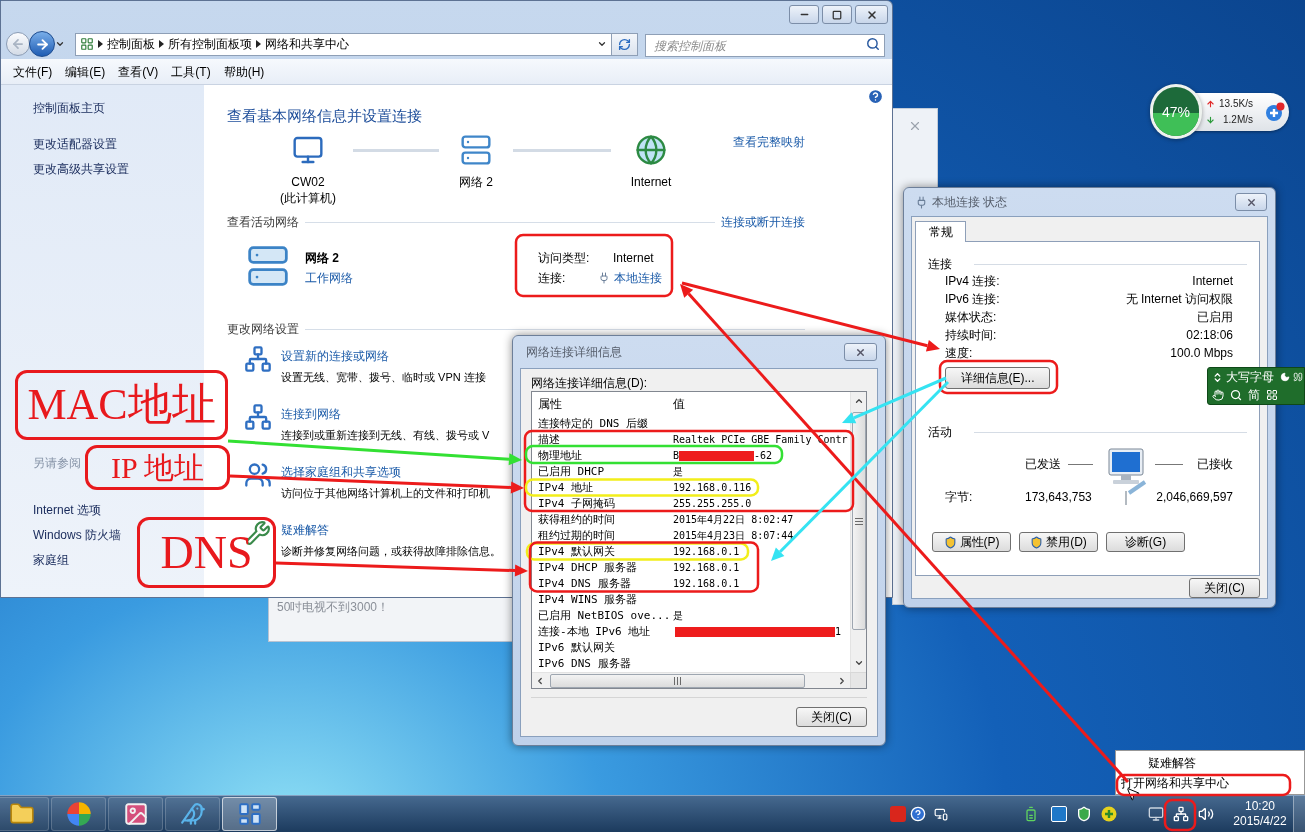 Image resolution: width=1305 pixels, height=832 pixels. What do you see at coordinates (1206, 814) in the screenshot?
I see `speaker-icon` at bounding box center [1206, 814].